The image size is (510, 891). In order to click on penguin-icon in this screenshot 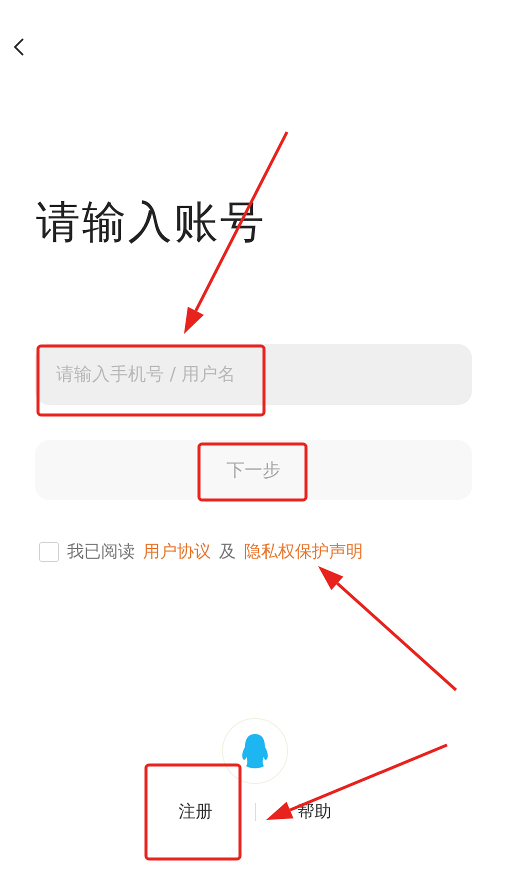, I will do `click(255, 751)`.